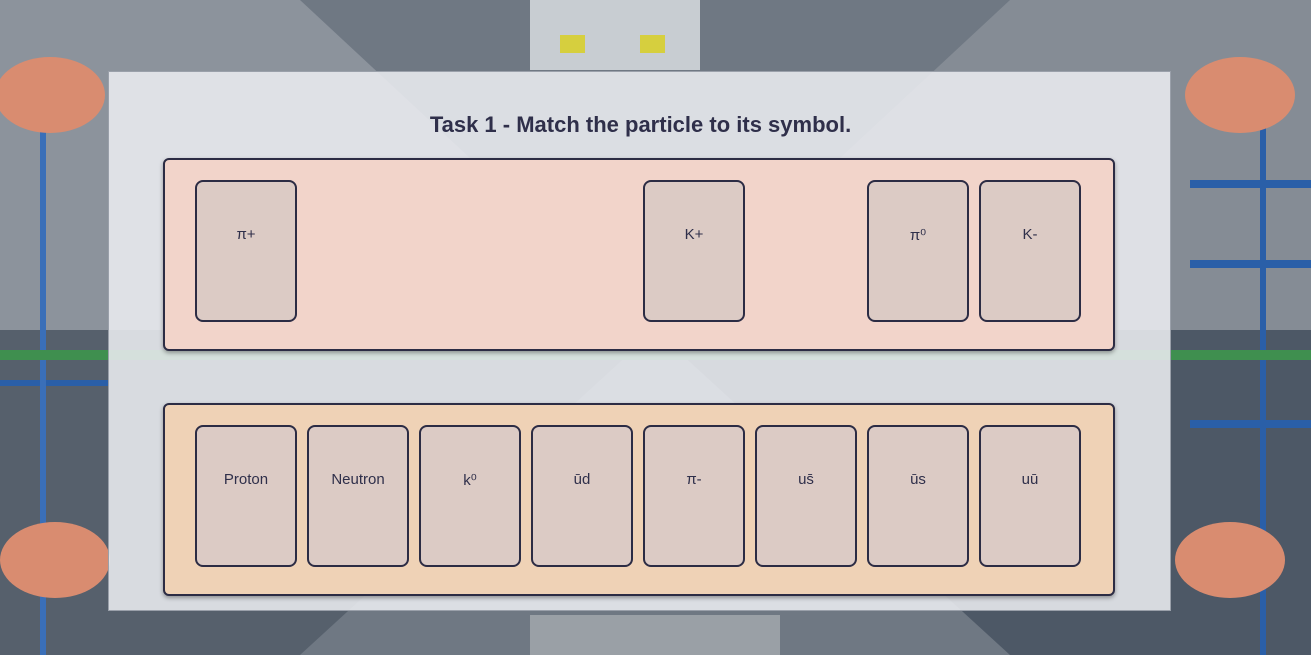 The height and width of the screenshot is (655, 1311). What do you see at coordinates (470, 480) in the screenshot?
I see `card-label: k⁰` at bounding box center [470, 480].